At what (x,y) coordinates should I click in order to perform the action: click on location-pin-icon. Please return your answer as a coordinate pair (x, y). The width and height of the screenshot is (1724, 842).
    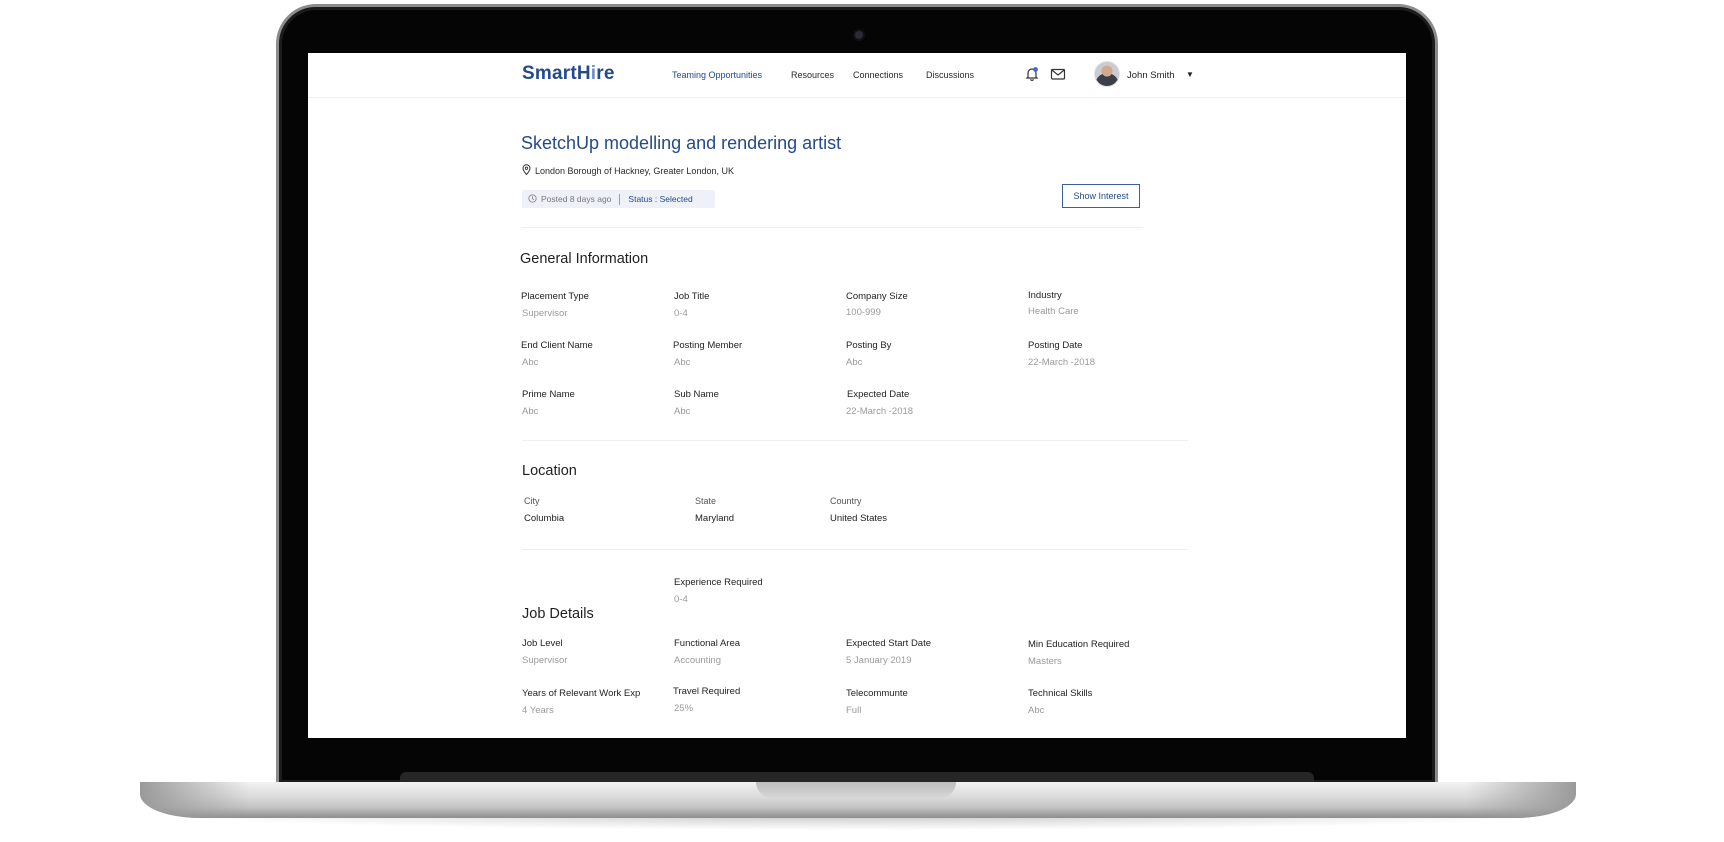
    Looking at the image, I should click on (526, 170).